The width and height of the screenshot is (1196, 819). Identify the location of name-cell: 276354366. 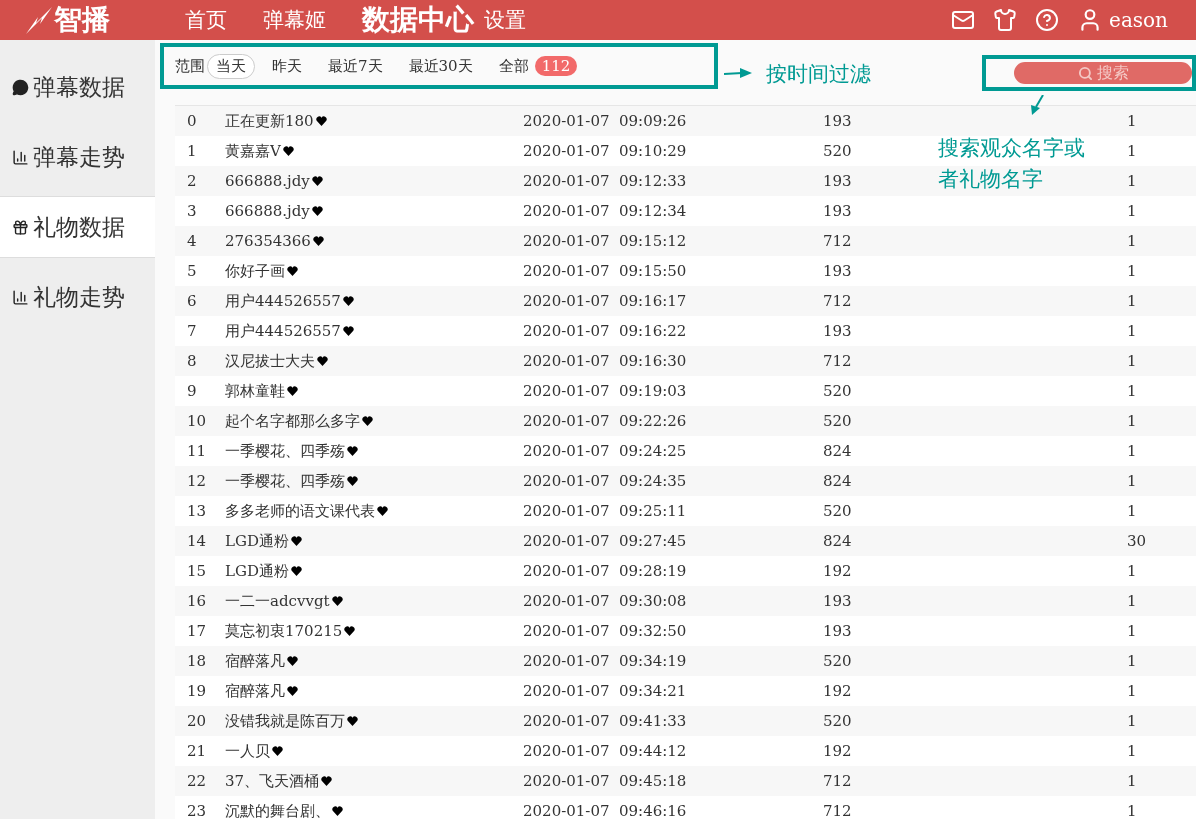
(274, 241).